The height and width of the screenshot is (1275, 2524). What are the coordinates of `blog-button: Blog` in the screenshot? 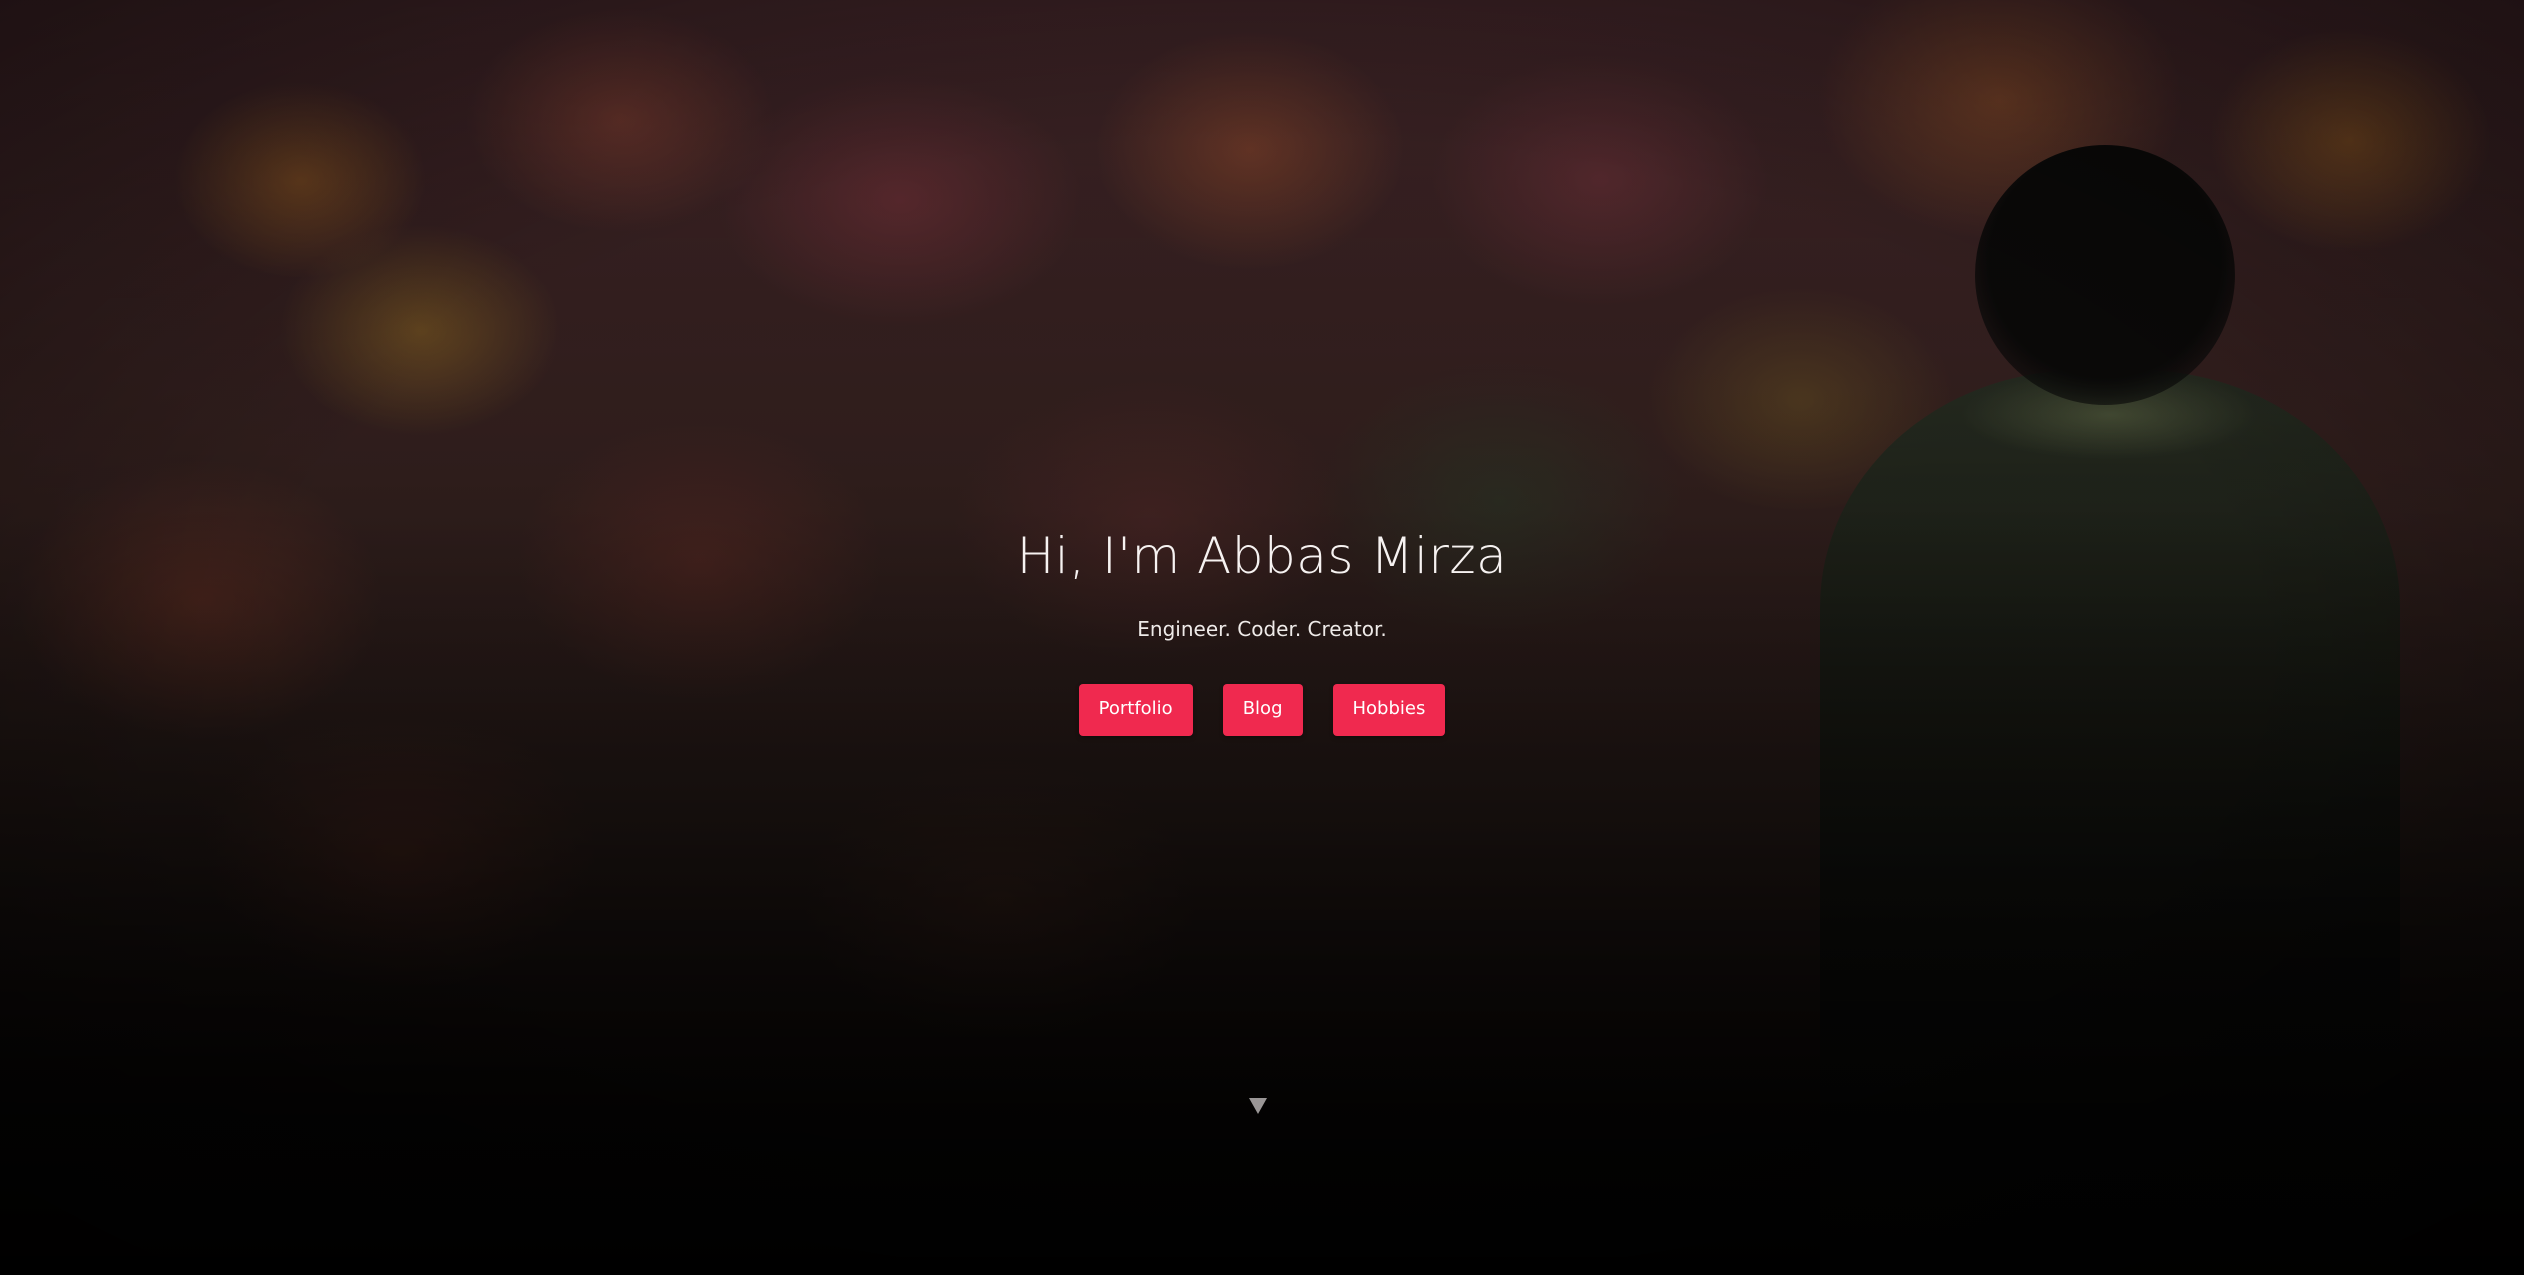 It's located at (1262, 710).